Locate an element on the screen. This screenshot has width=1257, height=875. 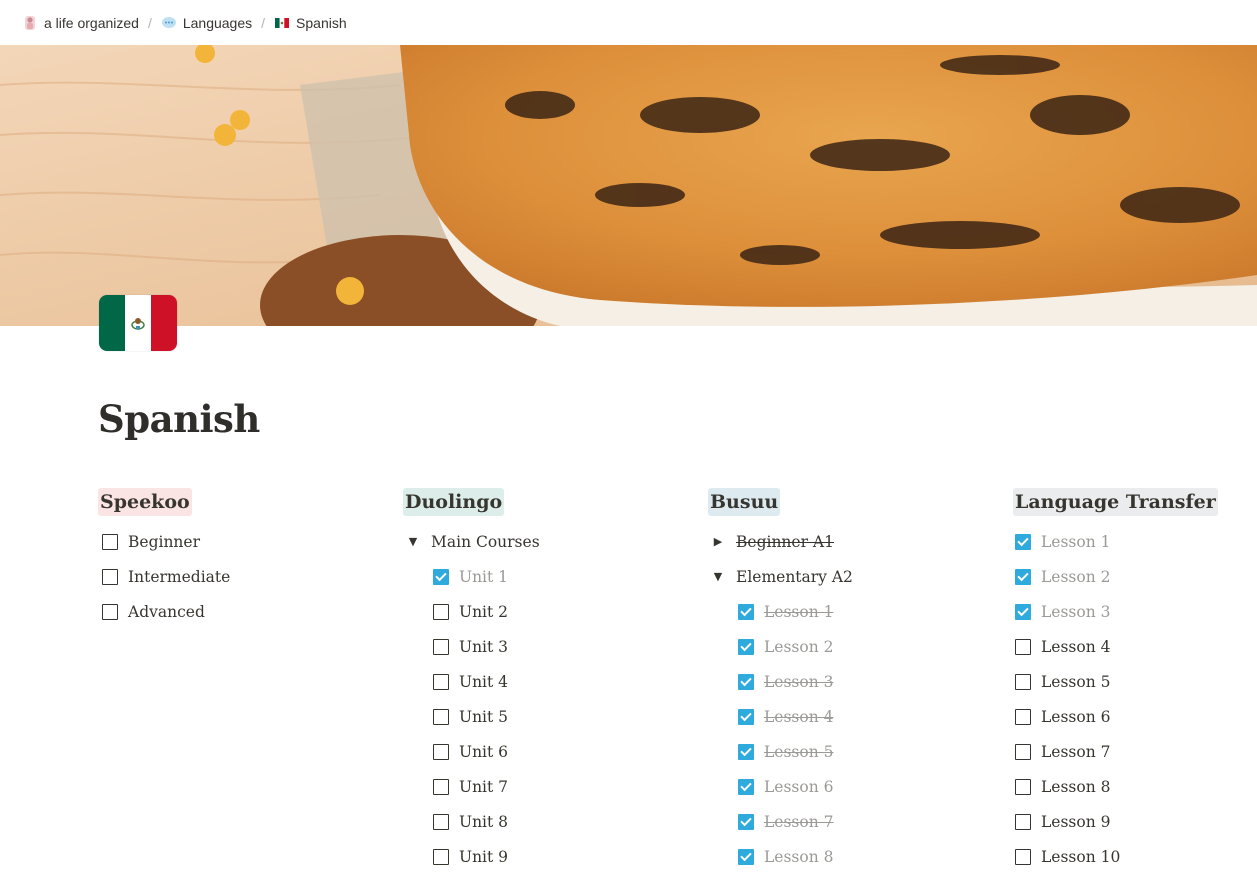
toggle-block-collapsed: ▶ Beginner A1 is located at coordinates (850, 541).